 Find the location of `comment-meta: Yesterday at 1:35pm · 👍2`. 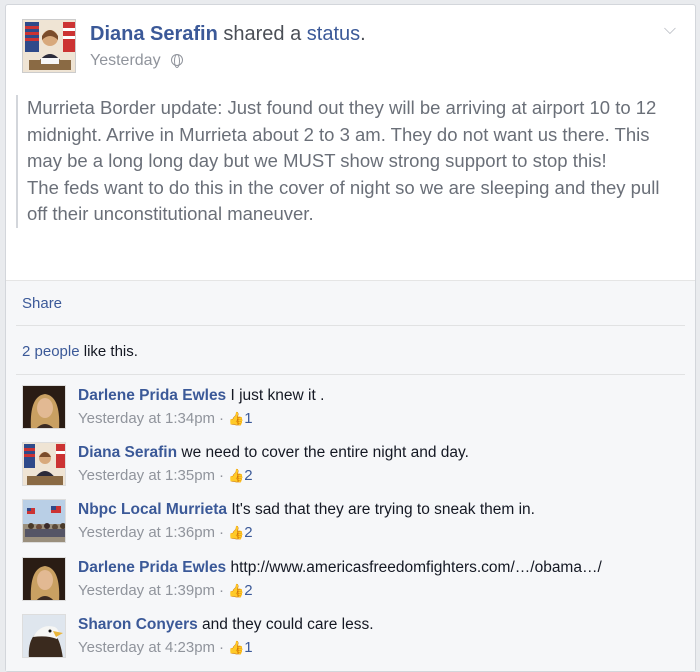

comment-meta: Yesterday at 1:35pm · 👍2 is located at coordinates (165, 475).